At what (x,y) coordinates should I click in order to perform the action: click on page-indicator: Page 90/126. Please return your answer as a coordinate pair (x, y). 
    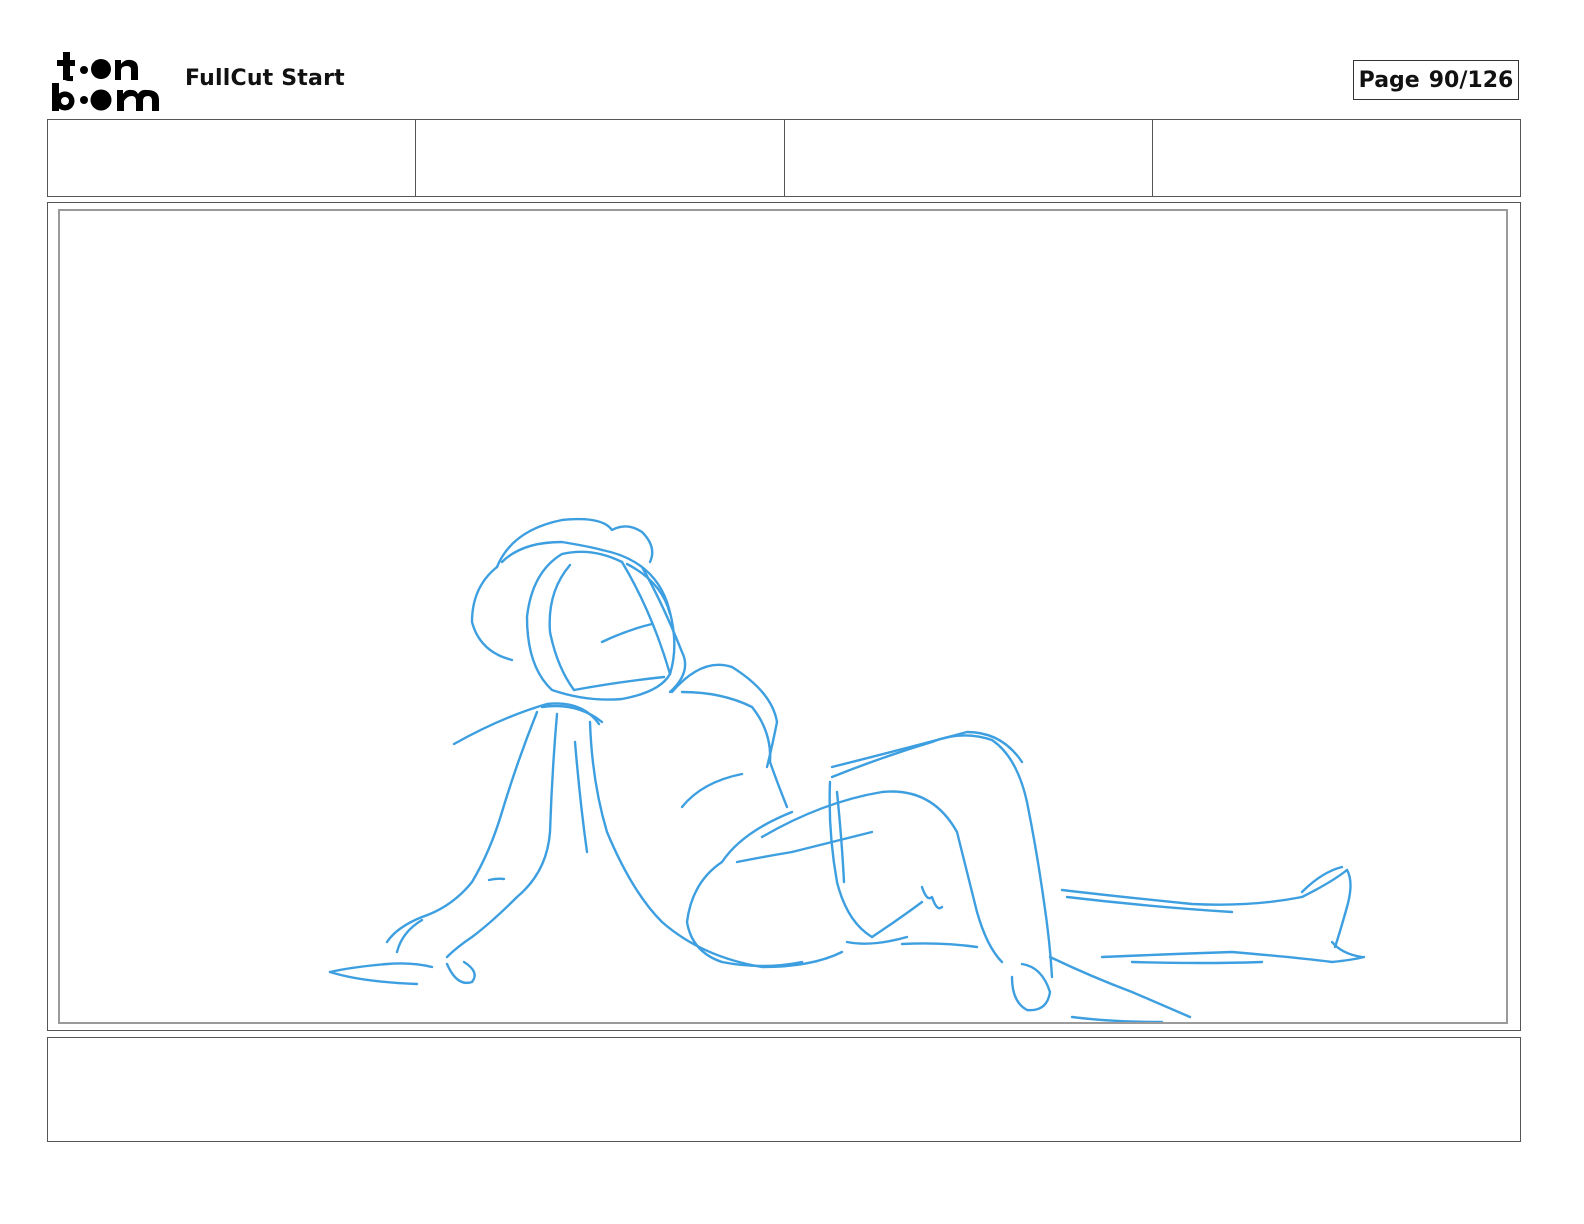
    Looking at the image, I should click on (1436, 80).